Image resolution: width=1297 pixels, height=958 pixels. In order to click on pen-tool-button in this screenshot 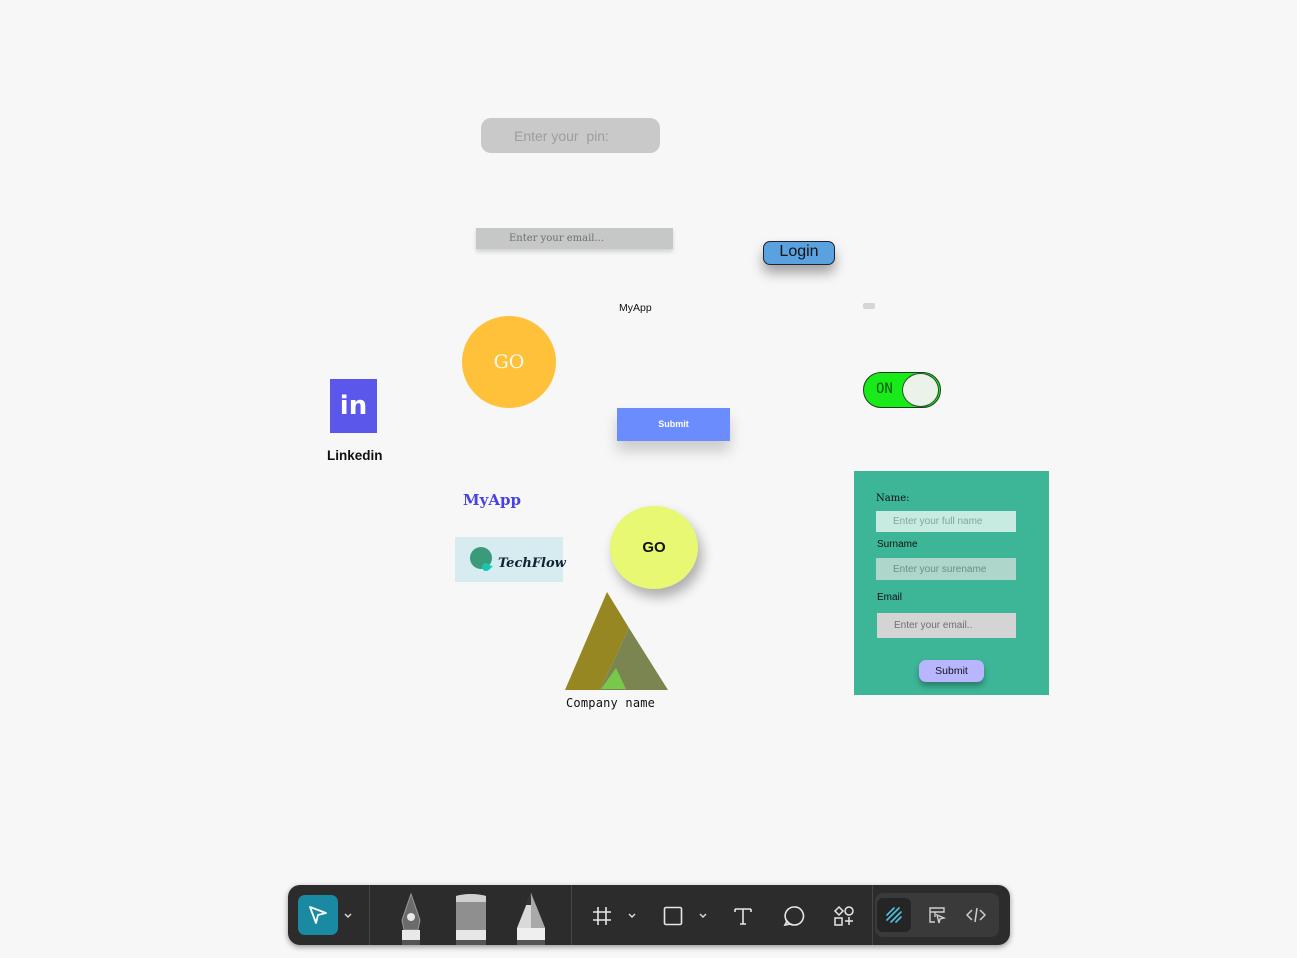, I will do `click(411, 917)`.